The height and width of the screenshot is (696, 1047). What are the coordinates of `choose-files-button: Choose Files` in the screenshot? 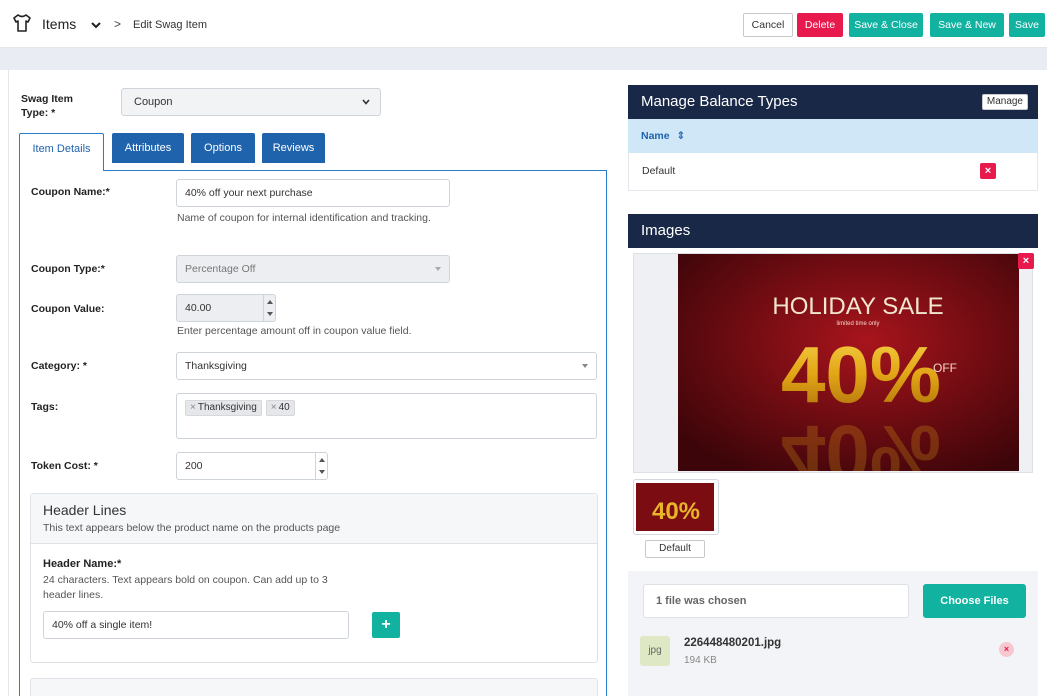 It's located at (974, 601).